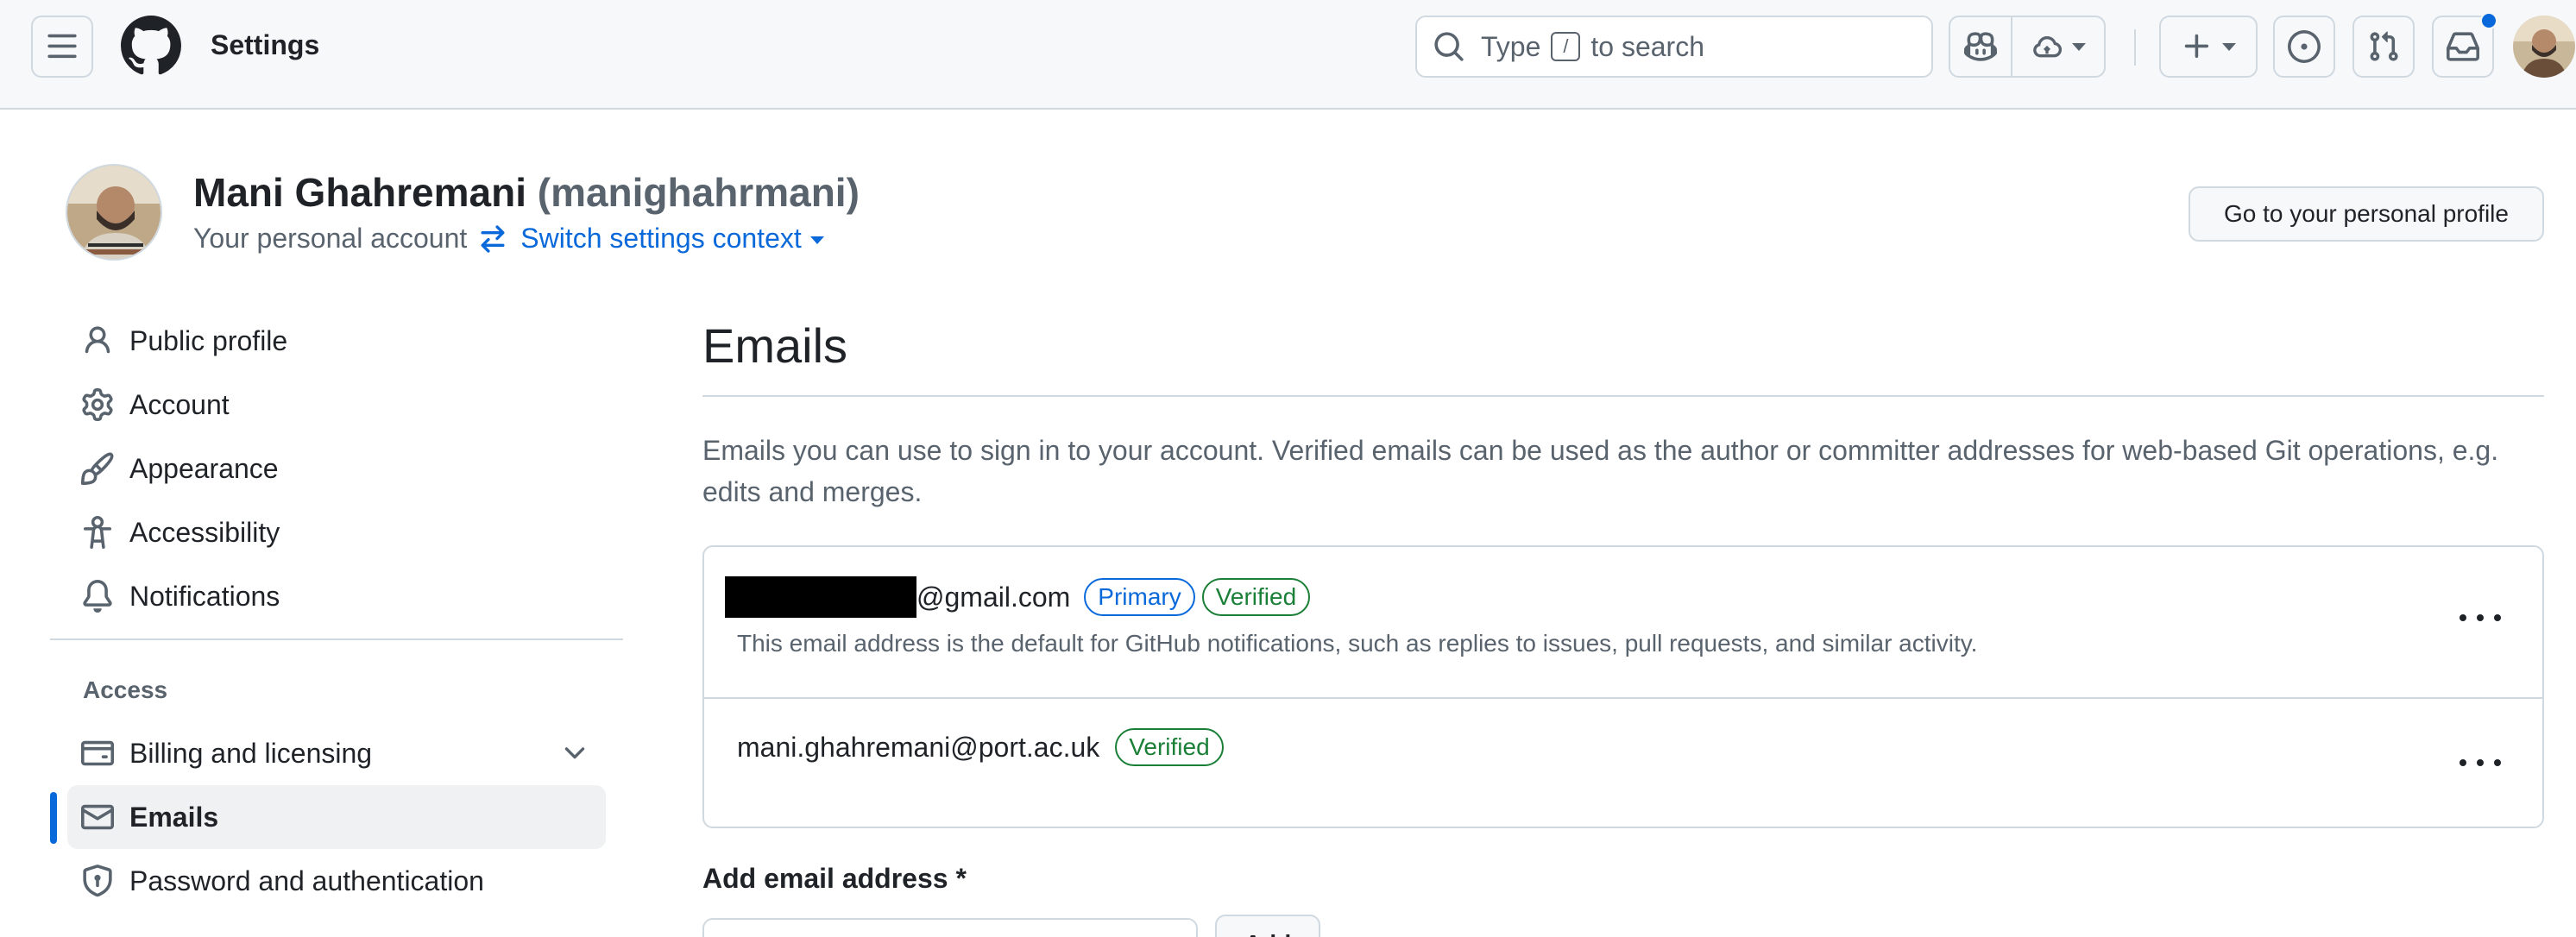 The height and width of the screenshot is (937, 2576). I want to click on add-email-input, so click(950, 927).